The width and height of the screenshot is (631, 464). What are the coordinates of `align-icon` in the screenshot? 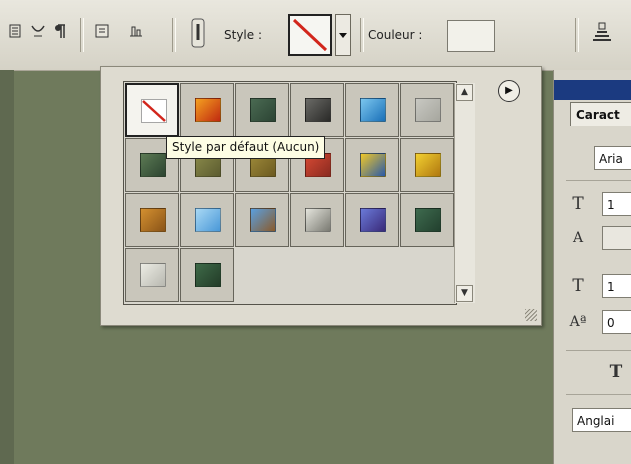 It's located at (102, 31).